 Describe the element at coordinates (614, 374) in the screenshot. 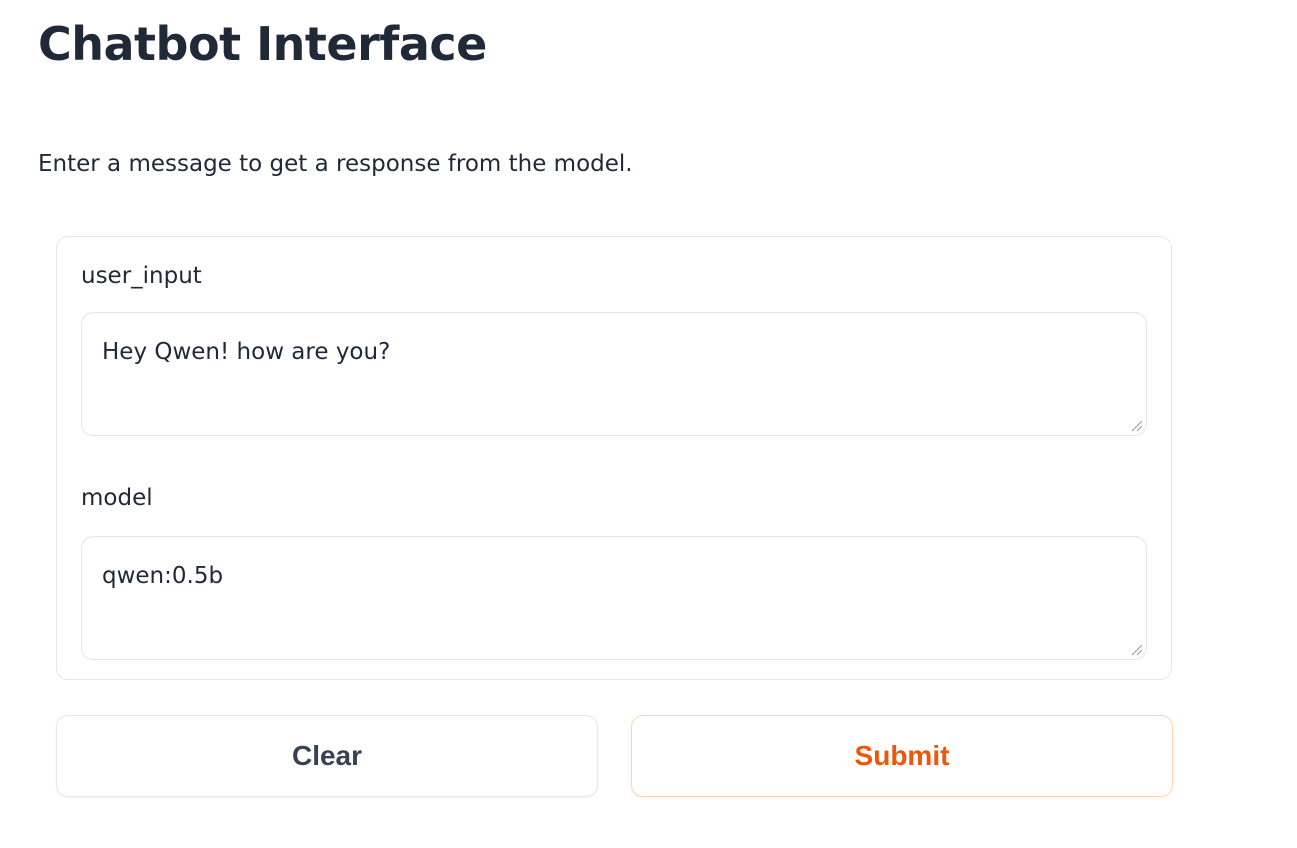

I see `user-input-textarea: Hey Qwen! how are you?` at that location.